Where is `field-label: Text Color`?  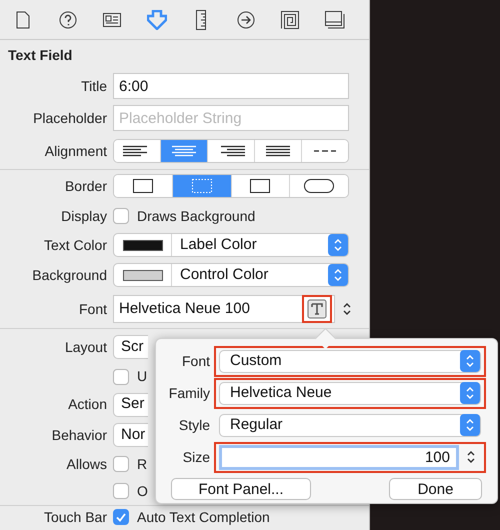 field-label: Text Color is located at coordinates (75, 245).